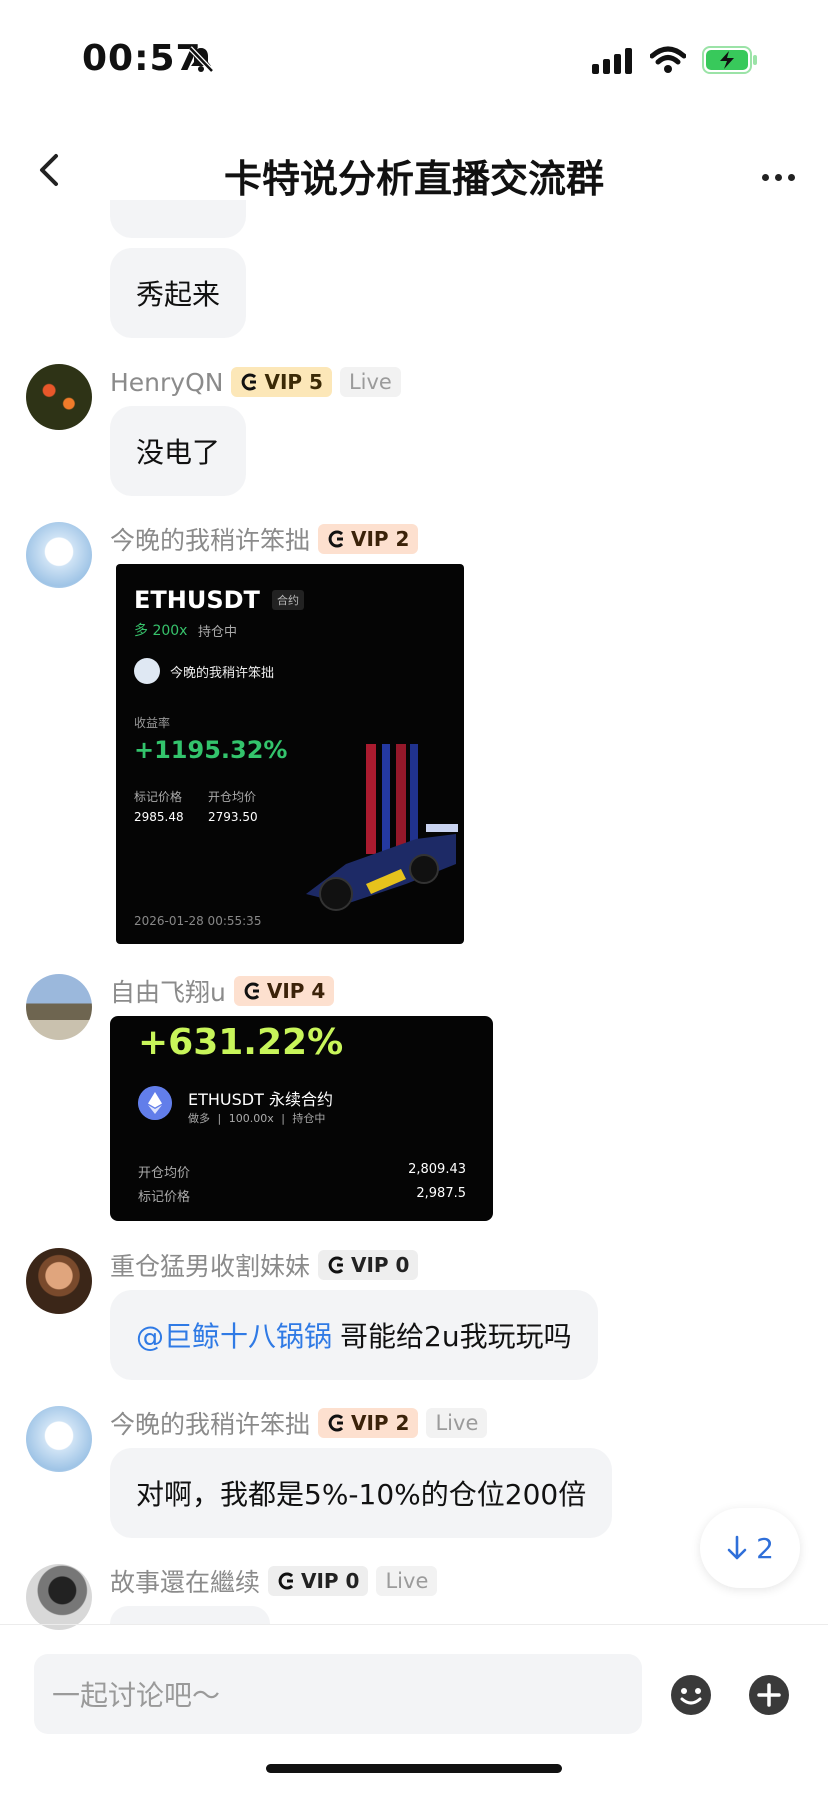 The image size is (828, 1796). I want to click on vip-badge: VIP 5, so click(281, 382).